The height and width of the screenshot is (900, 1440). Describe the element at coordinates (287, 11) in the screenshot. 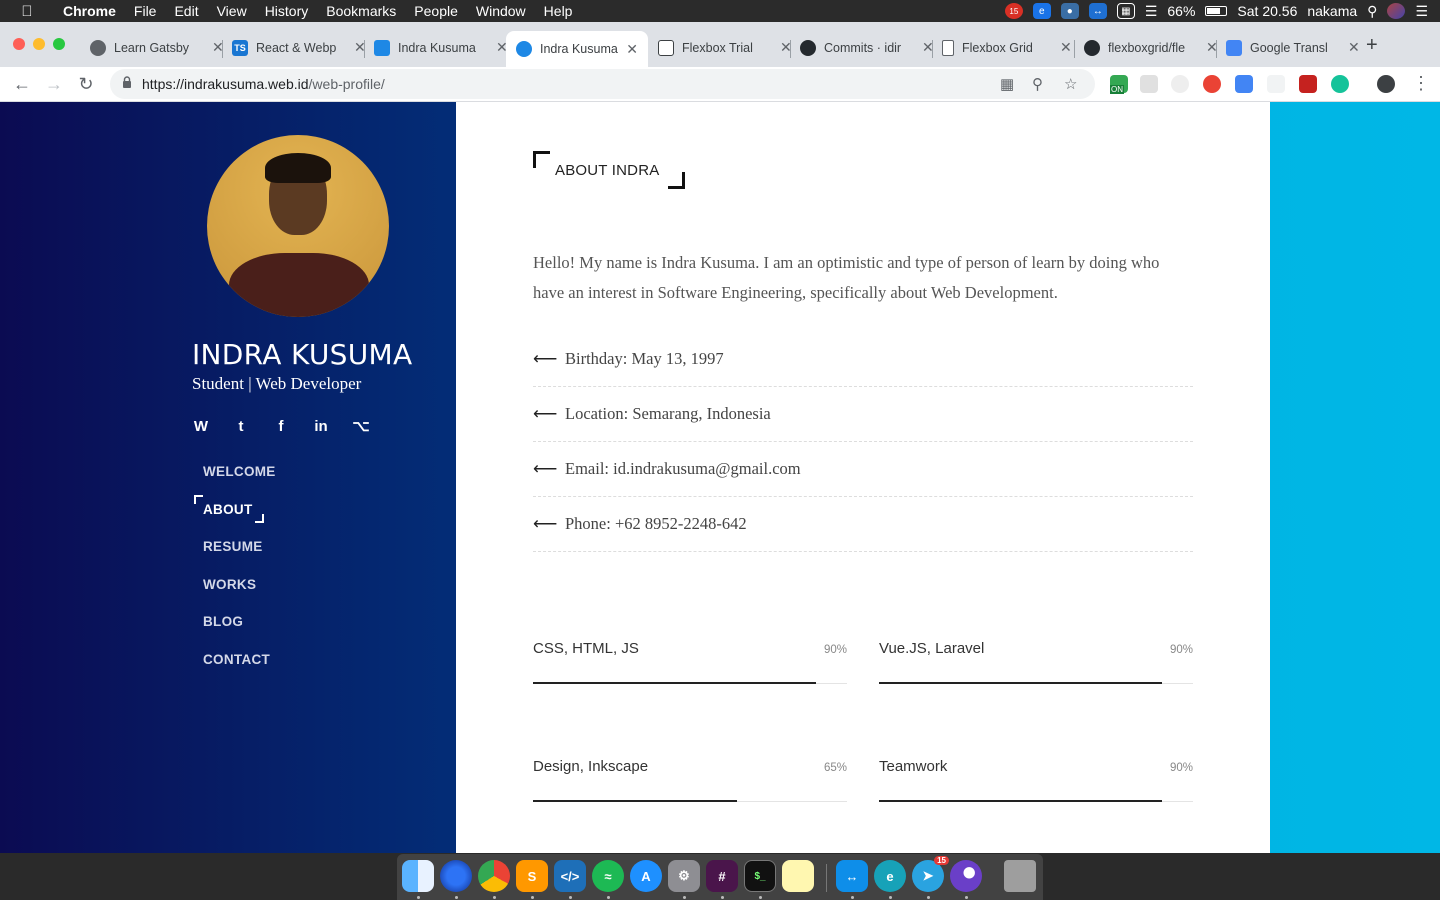

I see `menu-history: History` at that location.